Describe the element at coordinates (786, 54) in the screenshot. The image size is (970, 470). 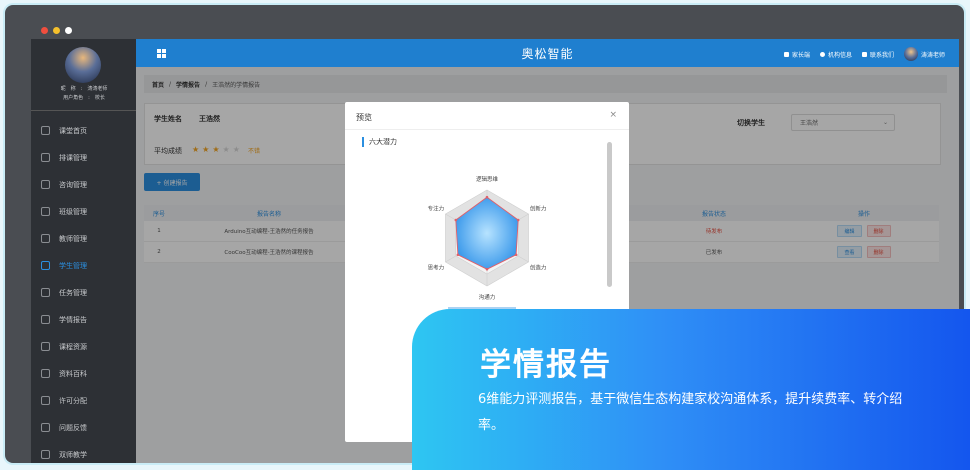
I see `parent-icon` at that location.